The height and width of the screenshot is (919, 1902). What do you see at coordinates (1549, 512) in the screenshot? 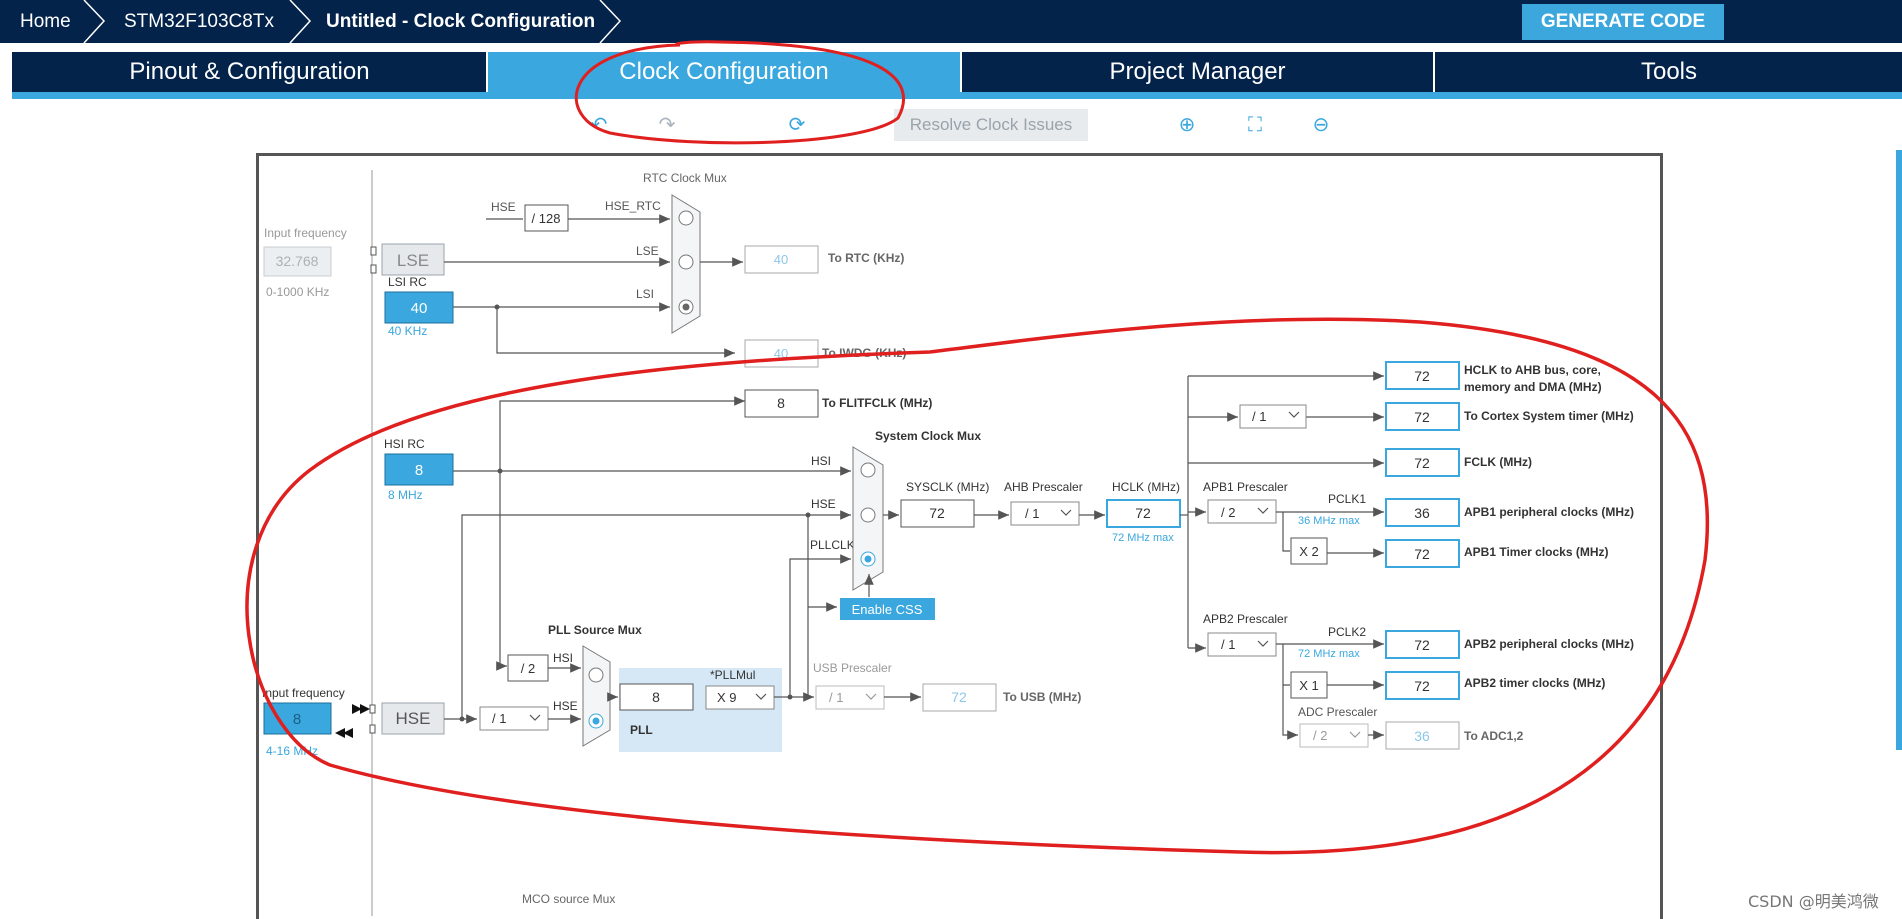
I see `apb1-peripheral-label: APB1 peripheral clocks (MHz)` at bounding box center [1549, 512].